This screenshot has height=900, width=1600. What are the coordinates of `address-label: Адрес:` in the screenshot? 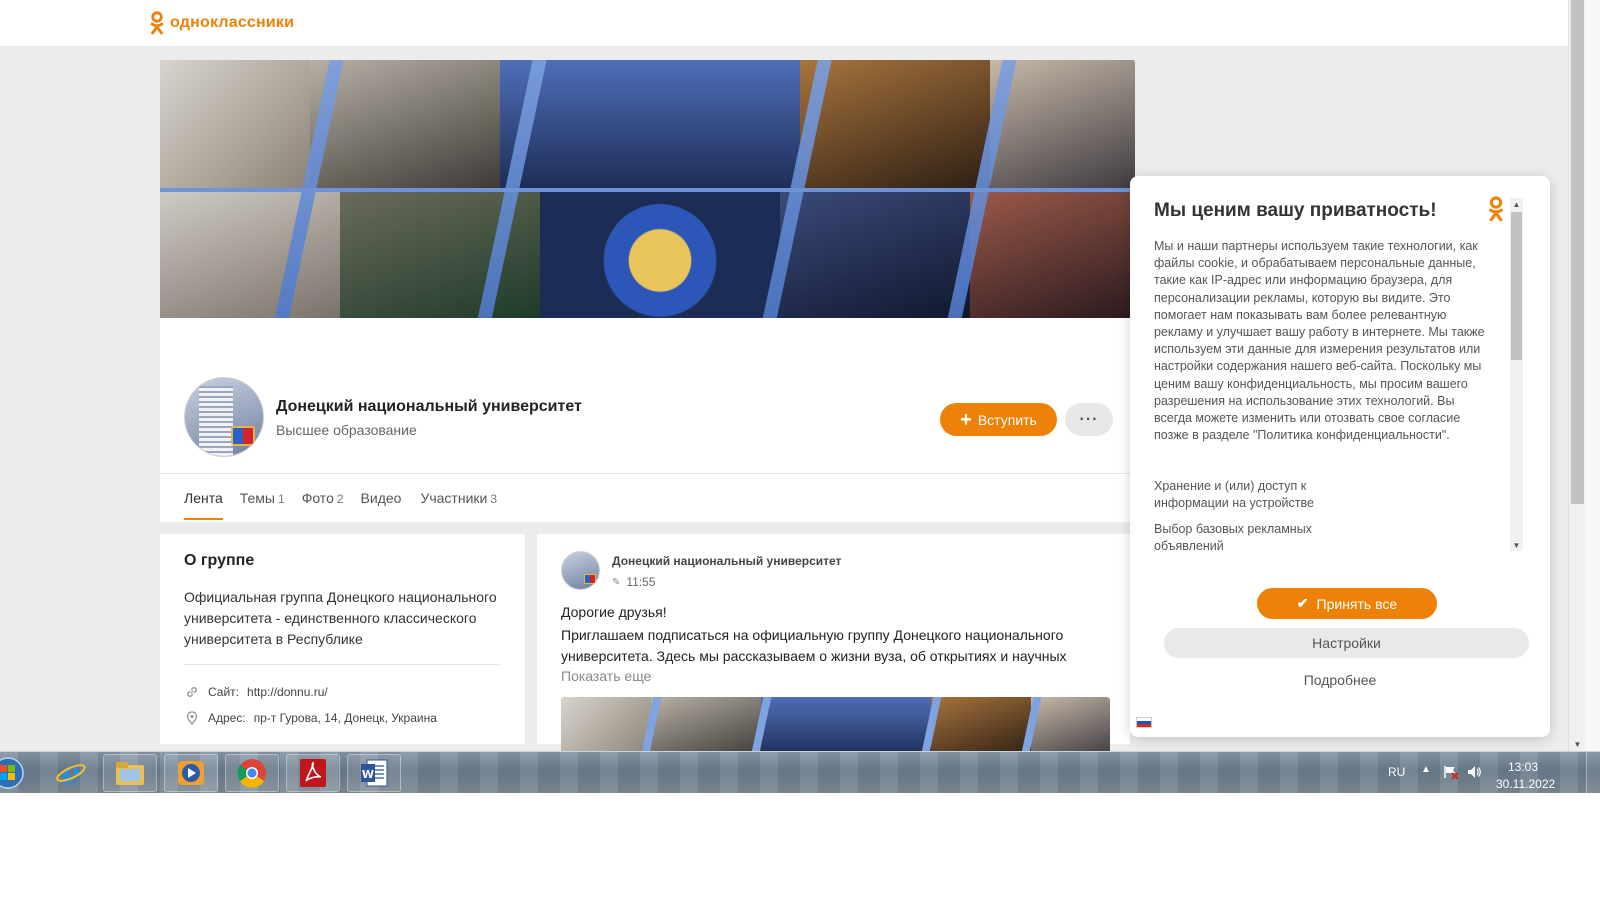 It's located at (227, 718).